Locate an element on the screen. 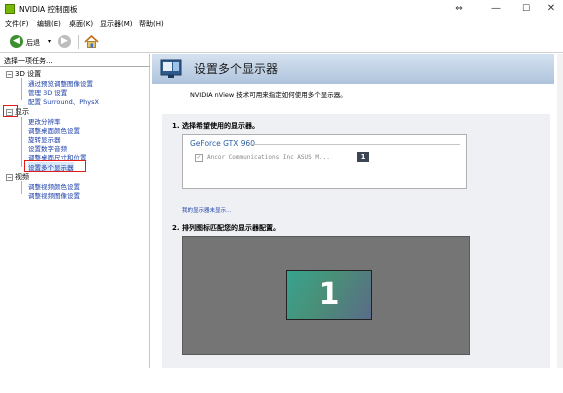 The width and height of the screenshot is (563, 393). task-header-divider is located at coordinates (75, 66).